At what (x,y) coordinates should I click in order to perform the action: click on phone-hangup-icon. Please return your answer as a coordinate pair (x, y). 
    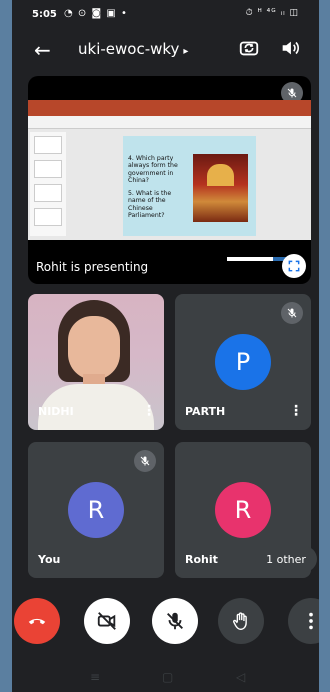
    Looking at the image, I should click on (37, 621).